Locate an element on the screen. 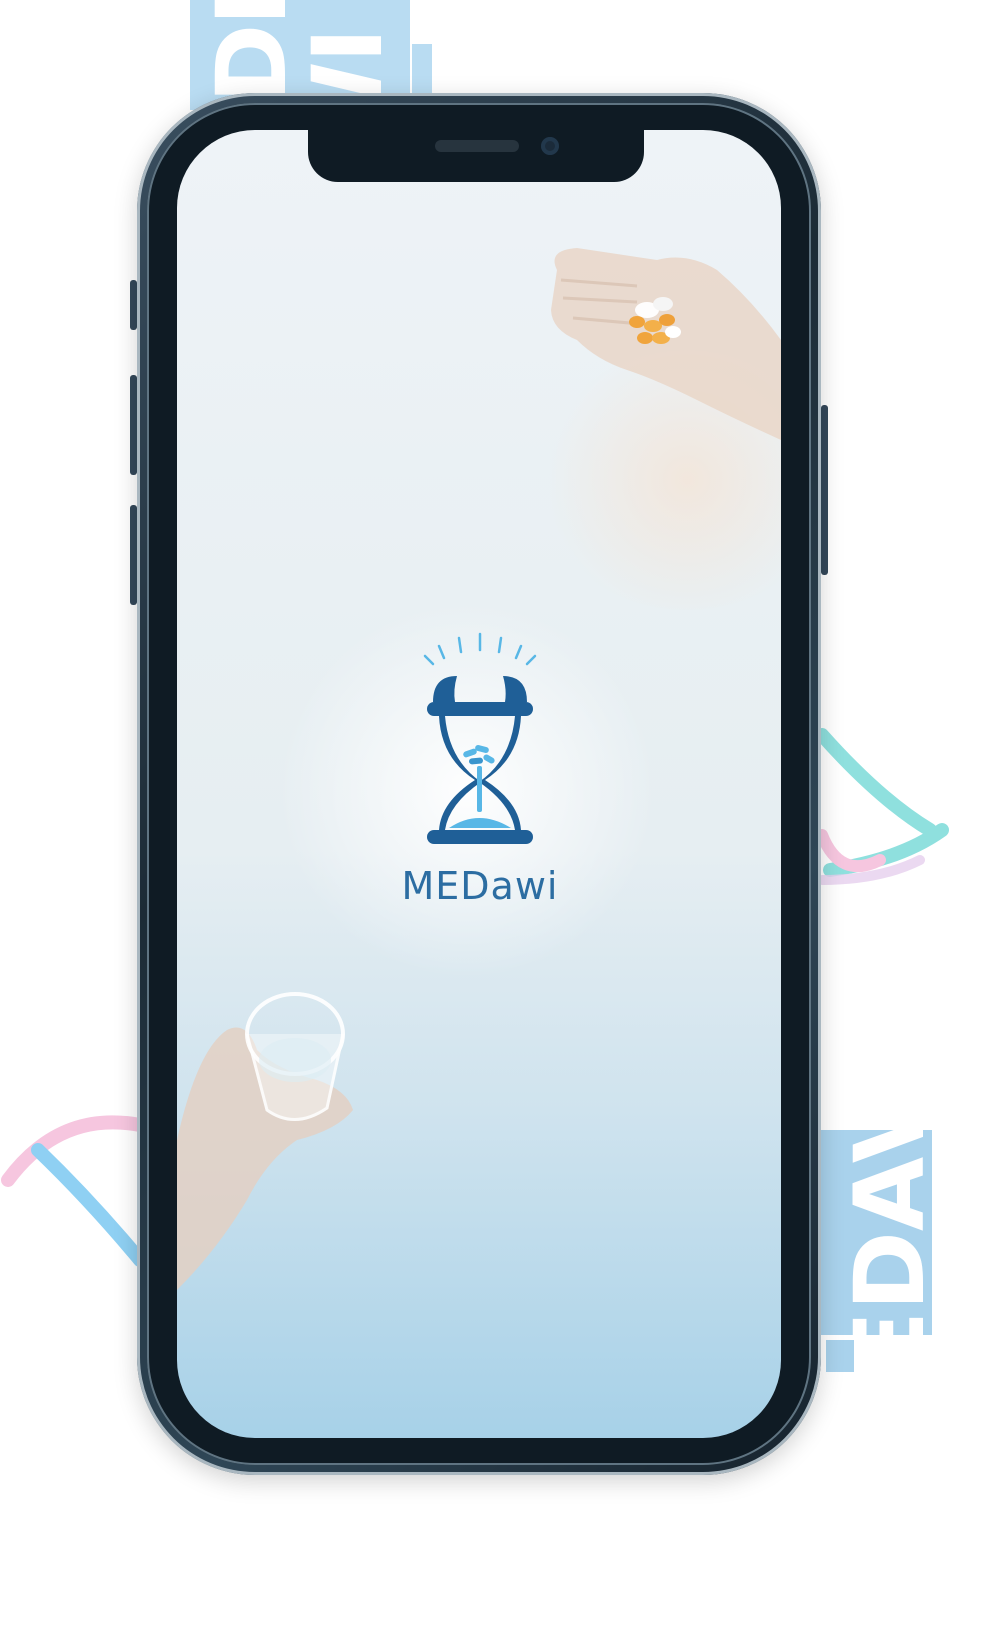 The height and width of the screenshot is (1645, 1000). volume-up-button is located at coordinates (133, 425).